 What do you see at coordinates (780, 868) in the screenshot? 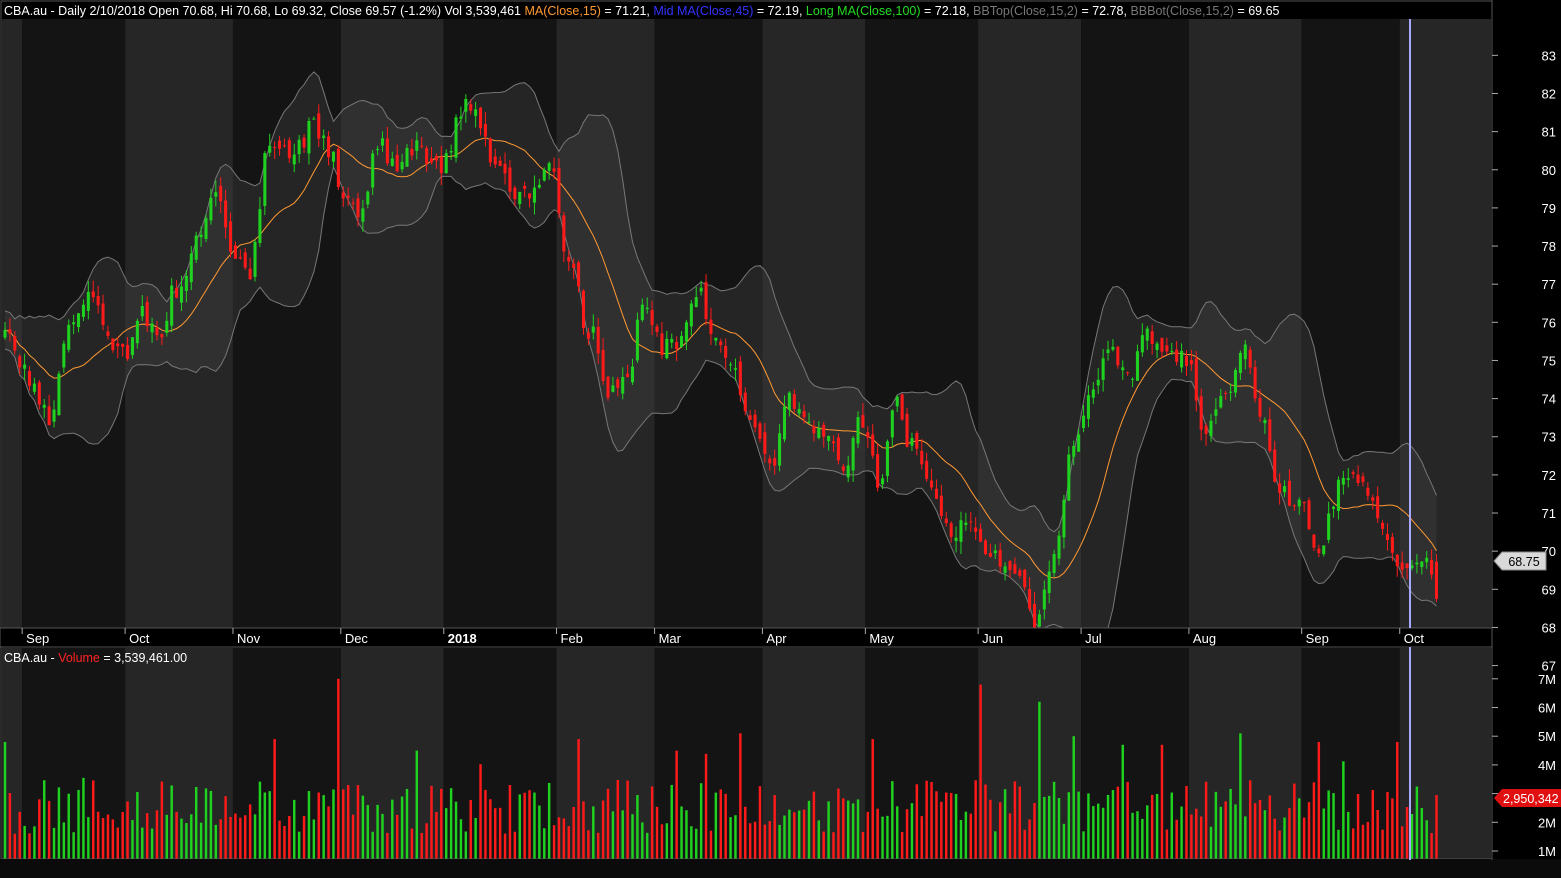
I see `bottom-scroll-strip` at bounding box center [780, 868].